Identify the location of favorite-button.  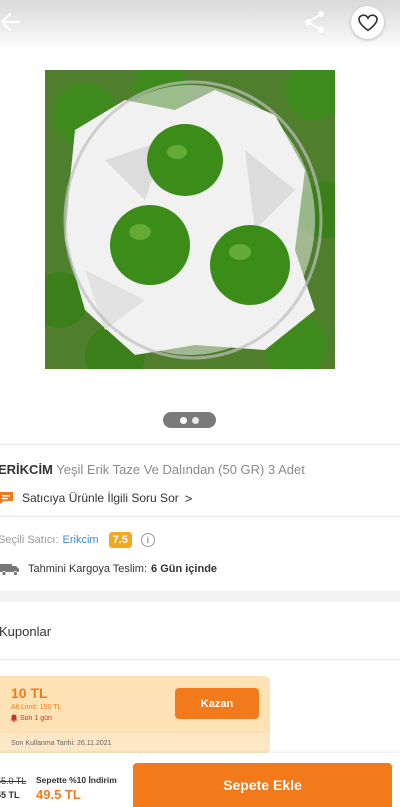
(367, 22).